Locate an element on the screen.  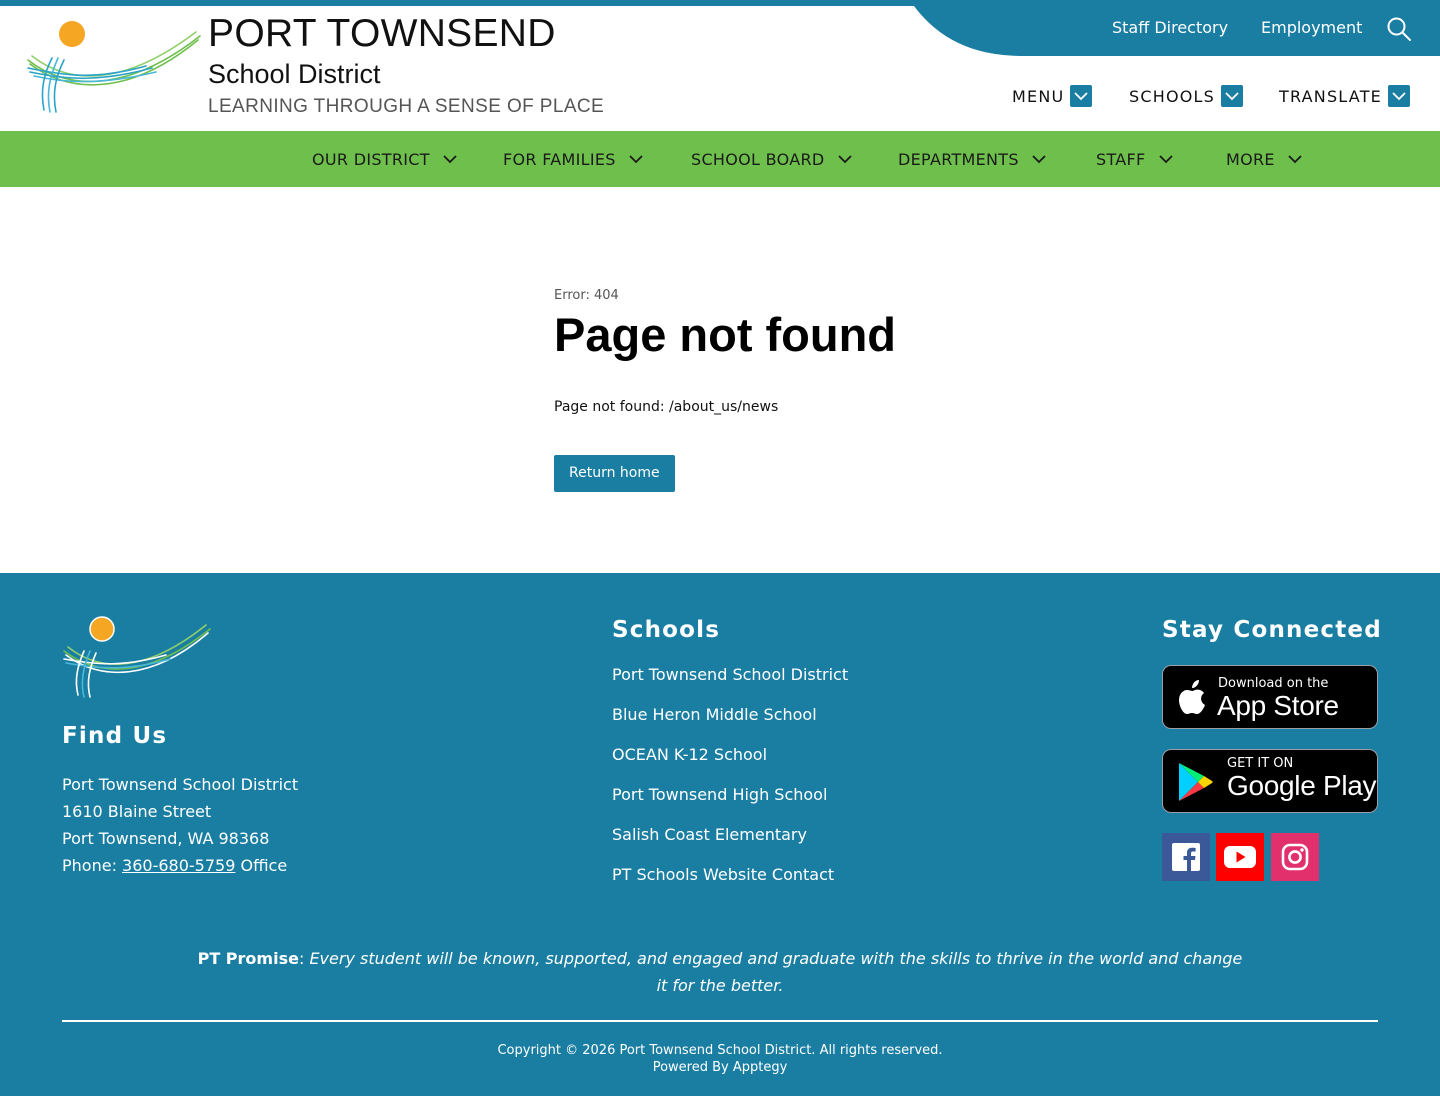
google-play-badge: GET IT ON Google Play is located at coordinates (1270, 781).